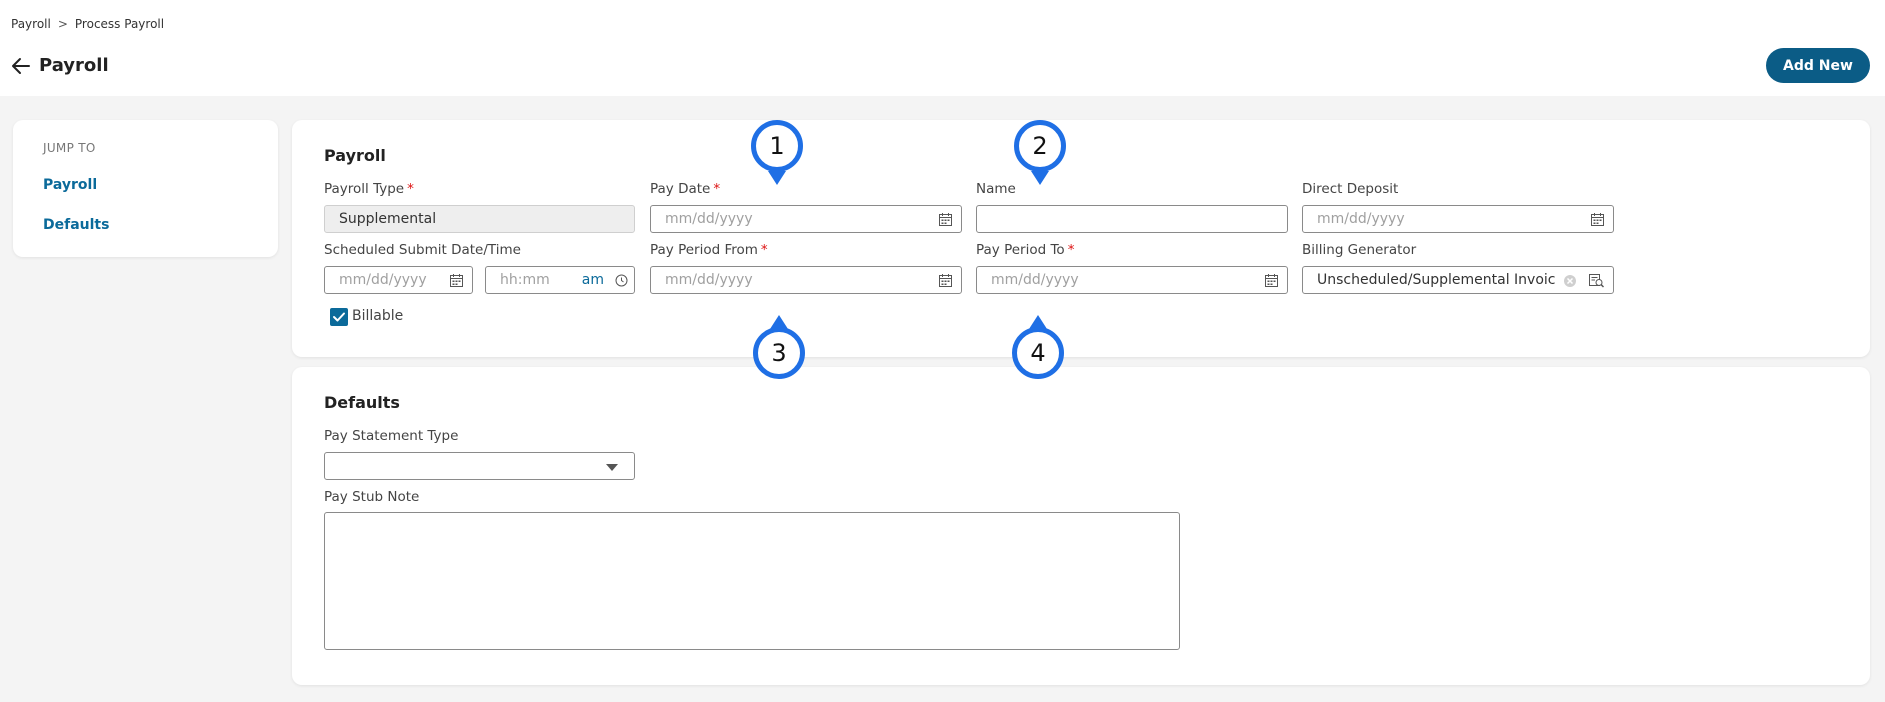 This screenshot has height=702, width=1885. What do you see at coordinates (362, 402) in the screenshot?
I see `defaults-section-title: Defaults` at bounding box center [362, 402].